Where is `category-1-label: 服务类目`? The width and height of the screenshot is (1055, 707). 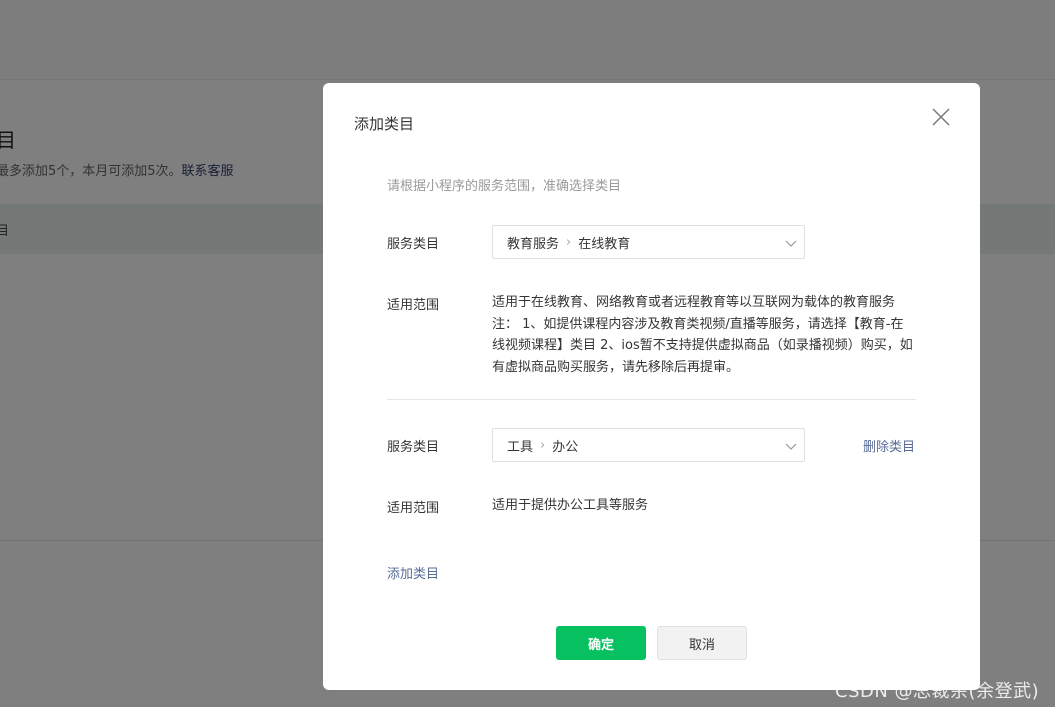
category-1-label: 服务类目 is located at coordinates (413, 244).